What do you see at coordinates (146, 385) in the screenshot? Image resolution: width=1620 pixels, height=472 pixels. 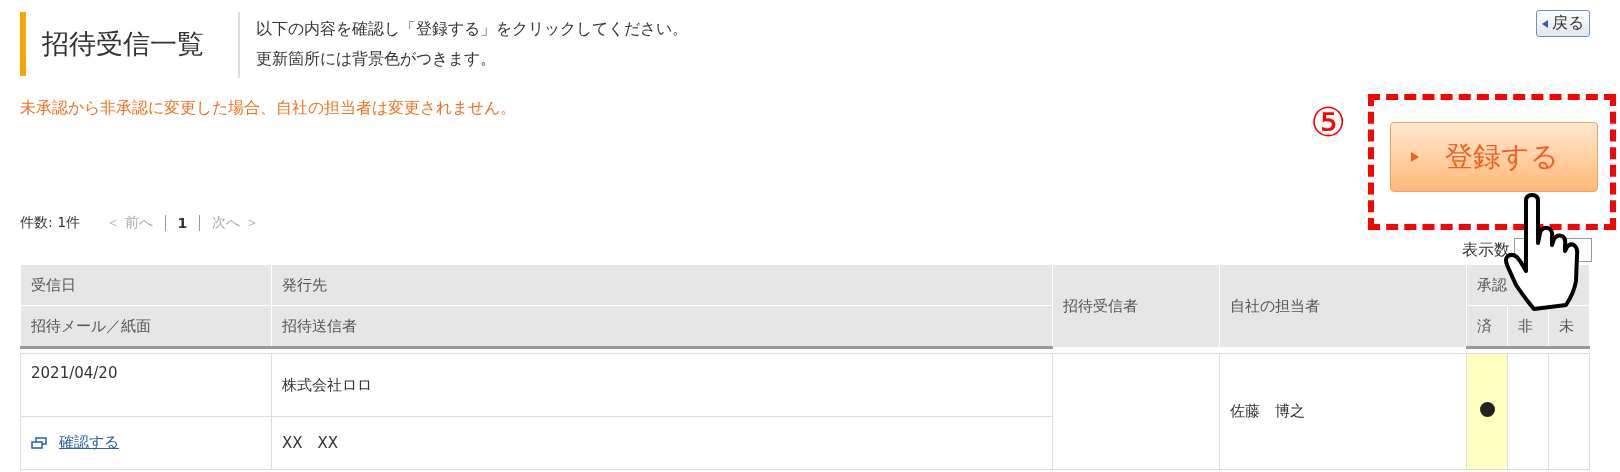 I see `table-cell: 2021/04/20` at bounding box center [146, 385].